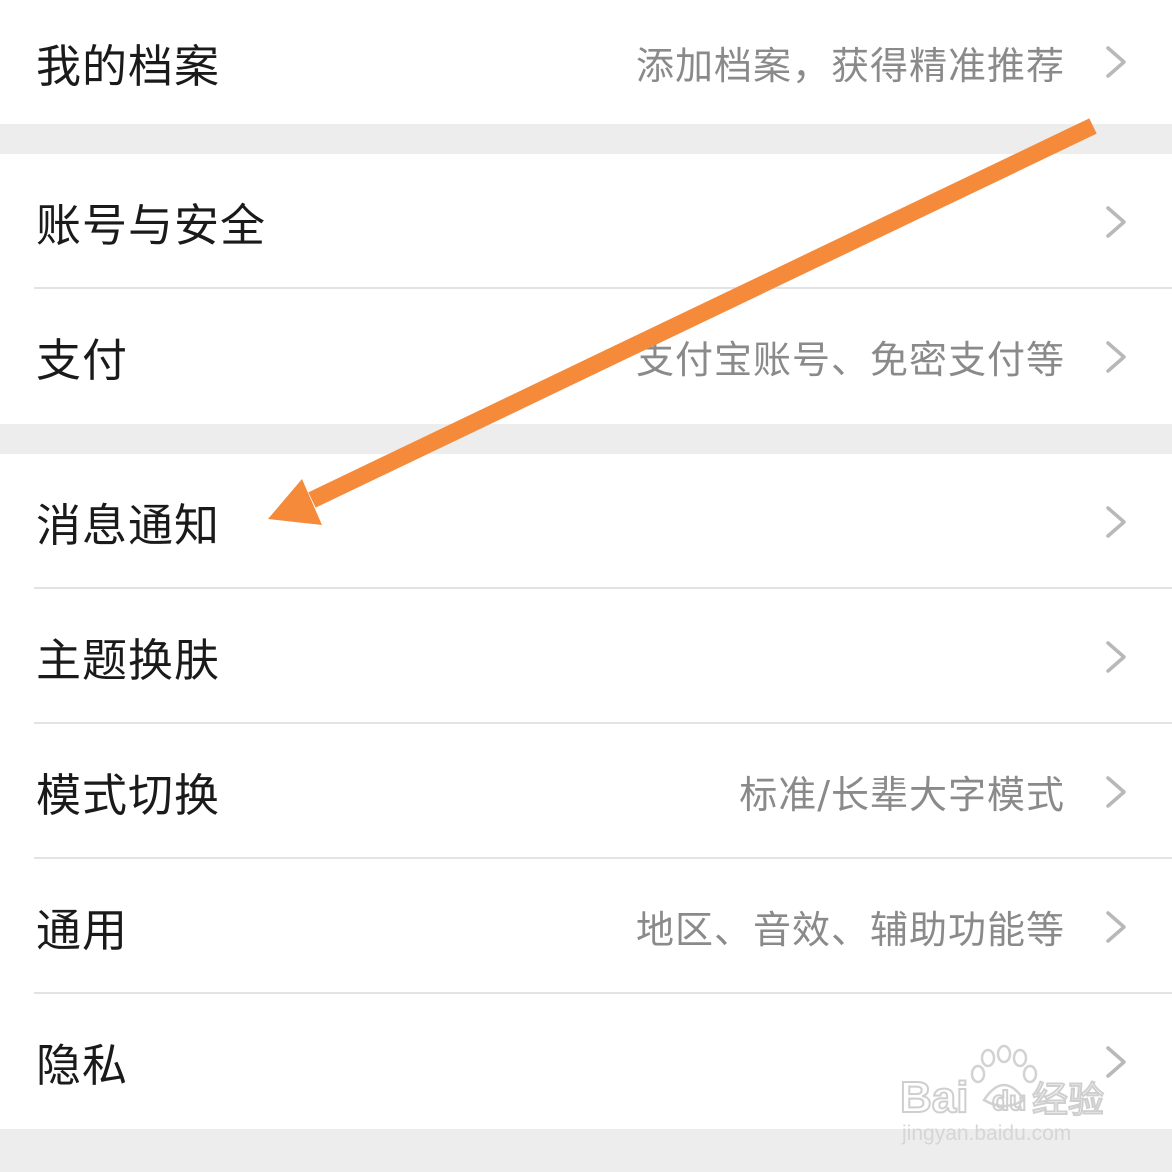 The height and width of the screenshot is (1172, 1172). Describe the element at coordinates (850, 930) in the screenshot. I see `settings-item-hint: 地区、音效、辅助功能等` at that location.